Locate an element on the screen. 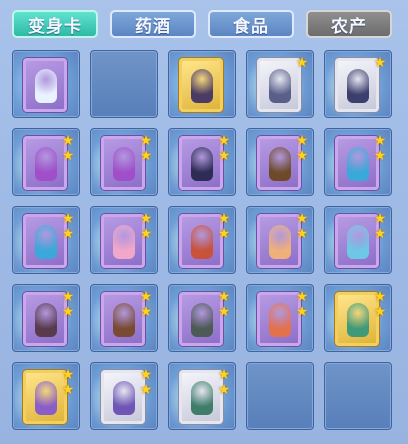 The width and height of the screenshot is (408, 444). tab-food: 食品 is located at coordinates (251, 24).